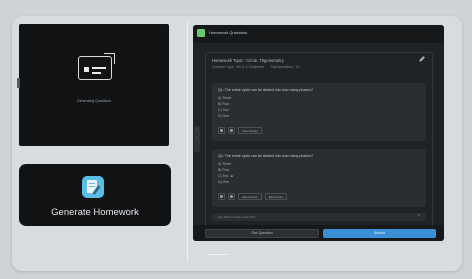  I want to click on generate-homework-button: Generate Homework, so click(95, 195).